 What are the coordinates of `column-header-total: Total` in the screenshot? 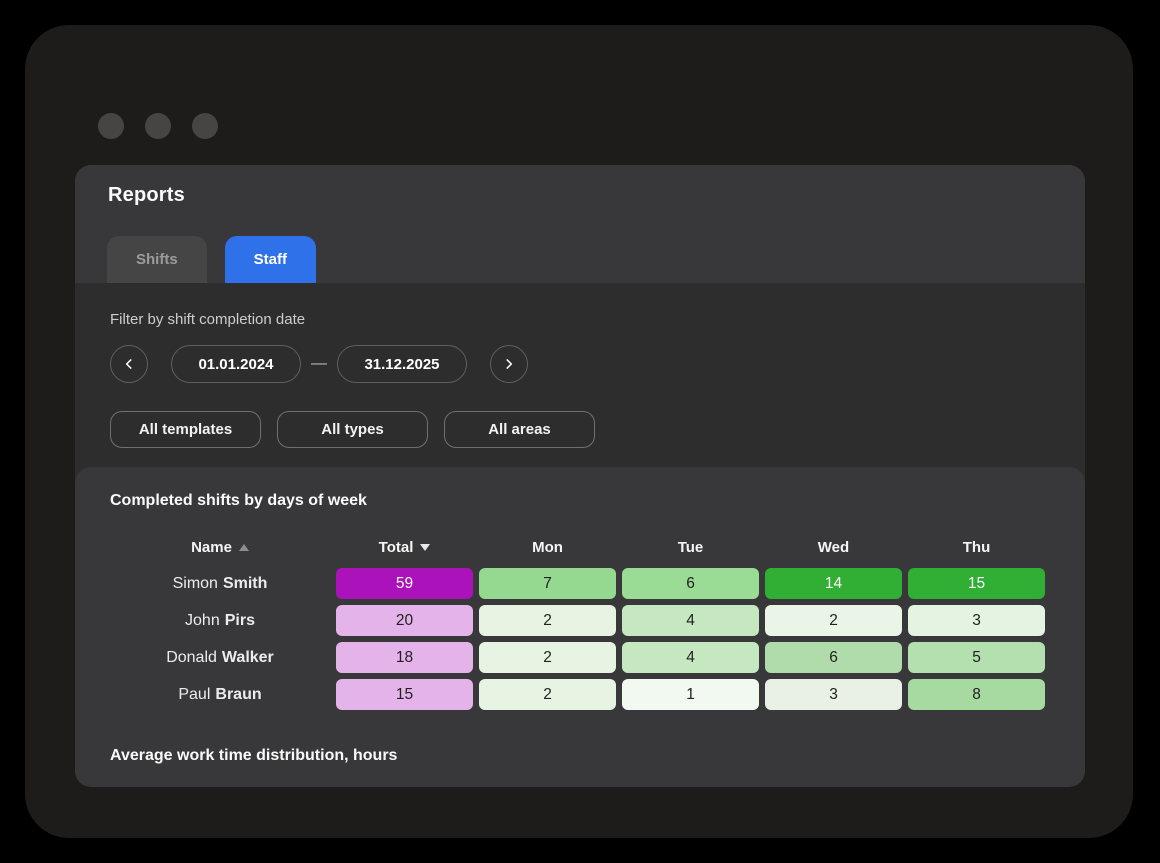 It's located at (404, 547).